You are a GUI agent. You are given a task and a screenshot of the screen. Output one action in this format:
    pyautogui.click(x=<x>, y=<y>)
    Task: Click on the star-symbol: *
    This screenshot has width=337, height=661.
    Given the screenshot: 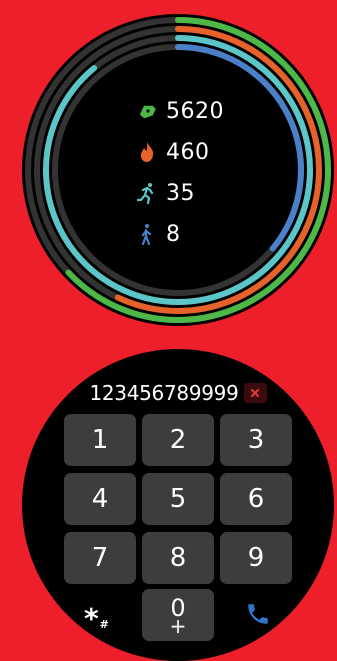 What is the action you would take?
    pyautogui.click(x=91, y=618)
    